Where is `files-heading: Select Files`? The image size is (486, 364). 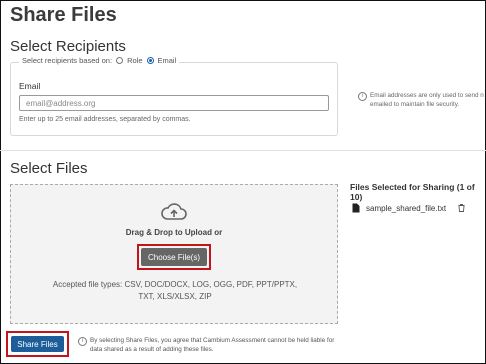
files-heading: Select Files is located at coordinates (49, 168).